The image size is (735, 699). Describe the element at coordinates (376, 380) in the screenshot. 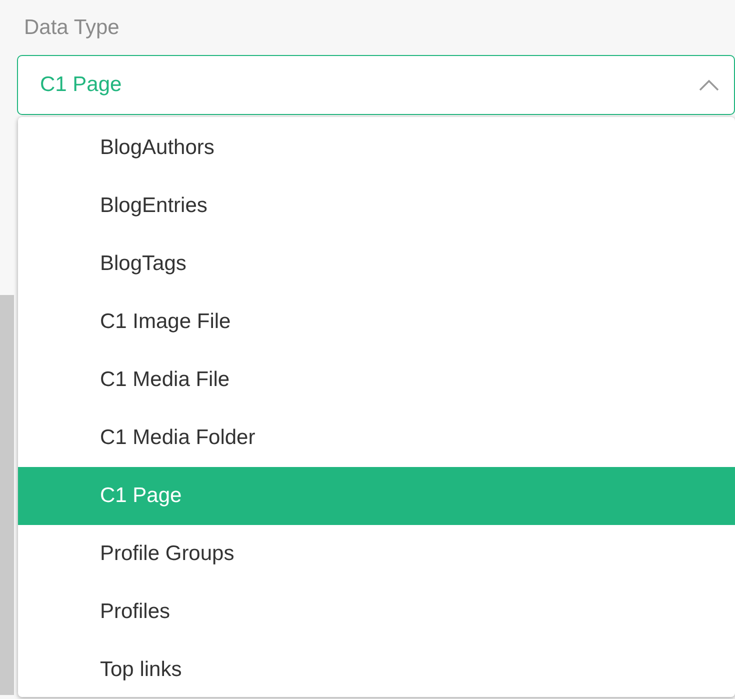

I see `dropdown-option: C1 Media File` at that location.